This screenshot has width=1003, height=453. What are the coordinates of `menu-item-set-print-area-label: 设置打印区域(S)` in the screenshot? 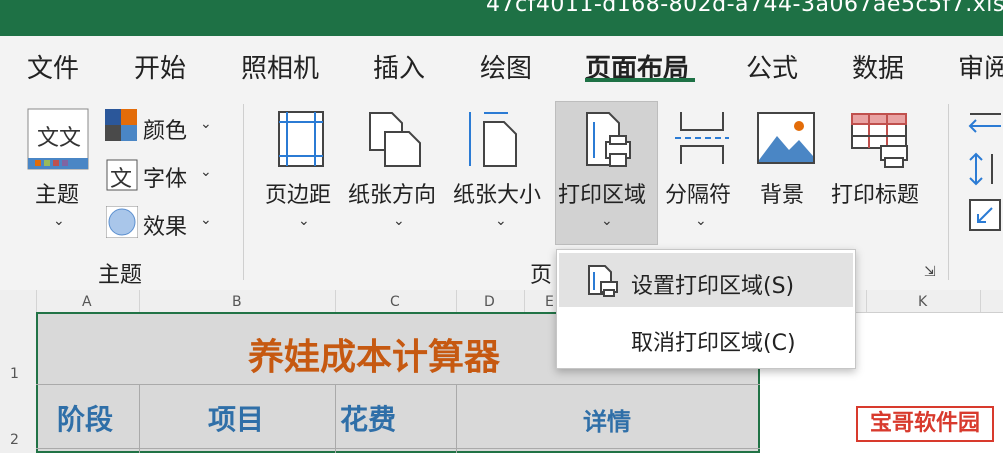 It's located at (712, 284).